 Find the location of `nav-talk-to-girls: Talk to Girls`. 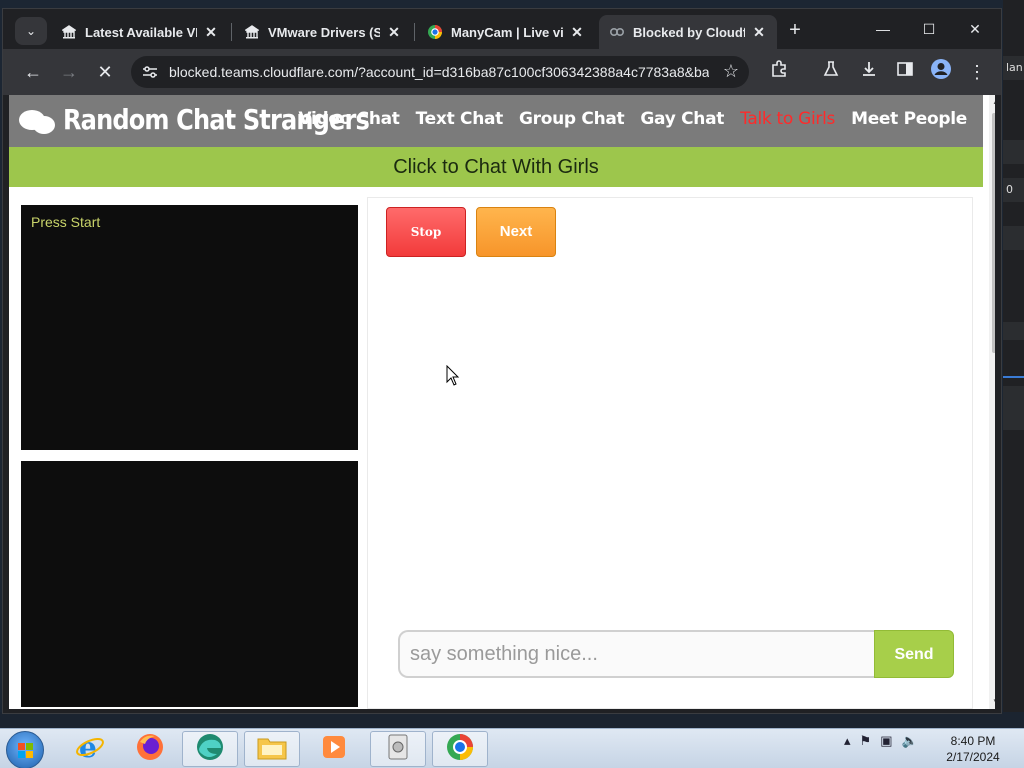

nav-talk-to-girls: Talk to Girls is located at coordinates (787, 119).